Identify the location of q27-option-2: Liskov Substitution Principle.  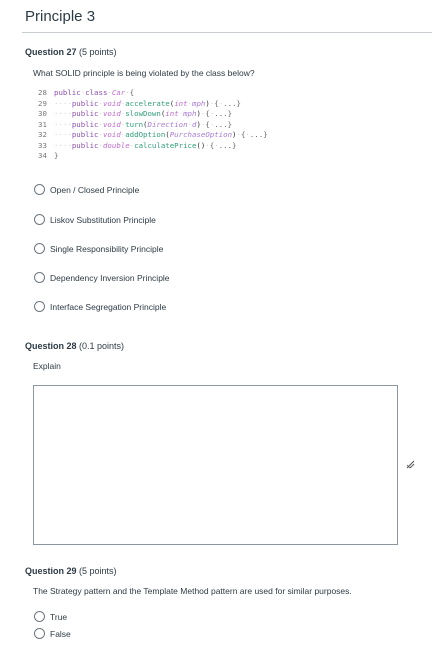
(95, 219).